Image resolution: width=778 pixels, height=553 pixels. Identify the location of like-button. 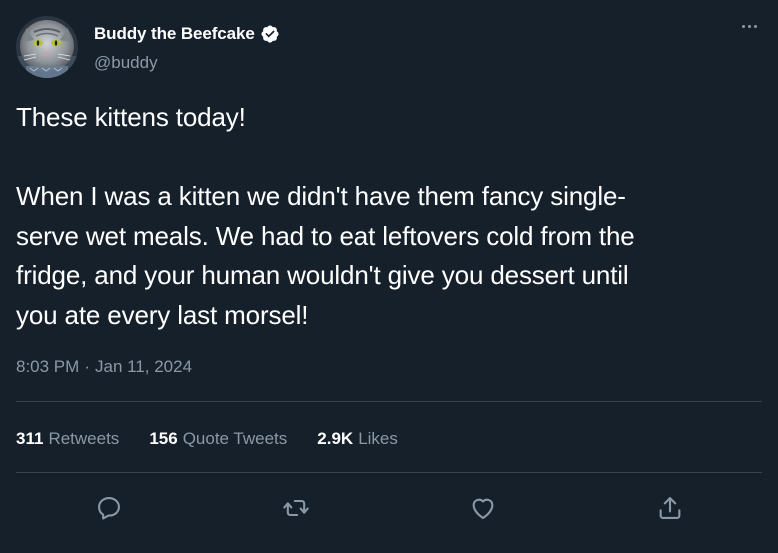
(483, 508).